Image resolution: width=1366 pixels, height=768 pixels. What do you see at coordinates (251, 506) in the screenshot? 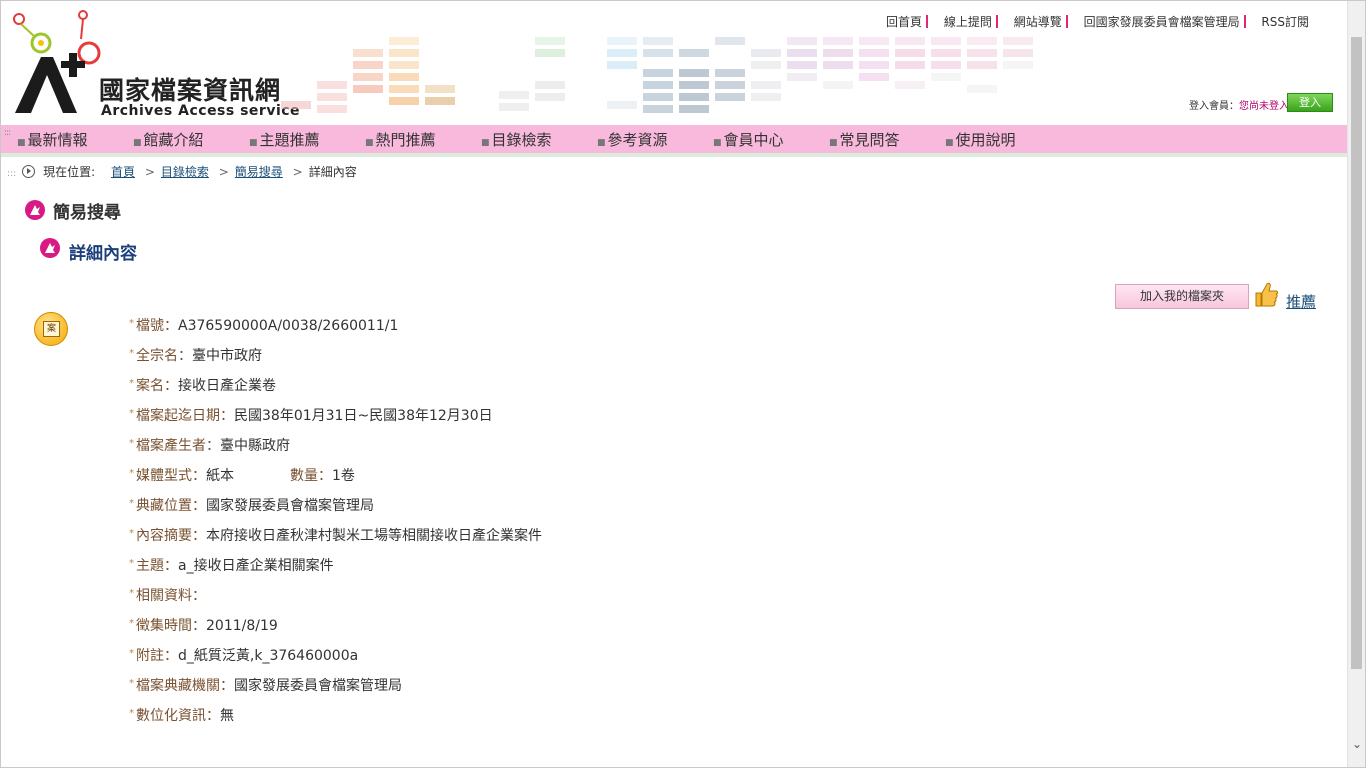
I see `field-location: * 典藏位置：國家發展委員會檔案管理局` at bounding box center [251, 506].